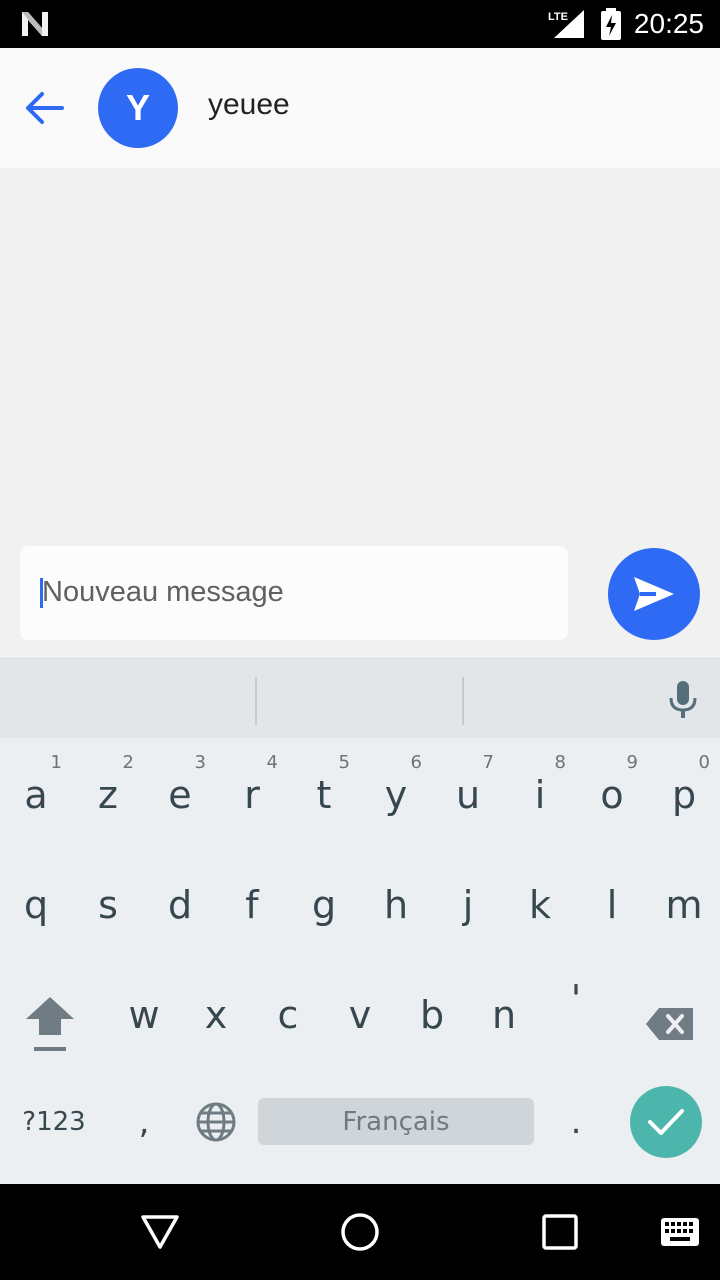 The image size is (720, 1280). What do you see at coordinates (360, 108) in the screenshot?
I see `conversation-header: Y yeuee` at bounding box center [360, 108].